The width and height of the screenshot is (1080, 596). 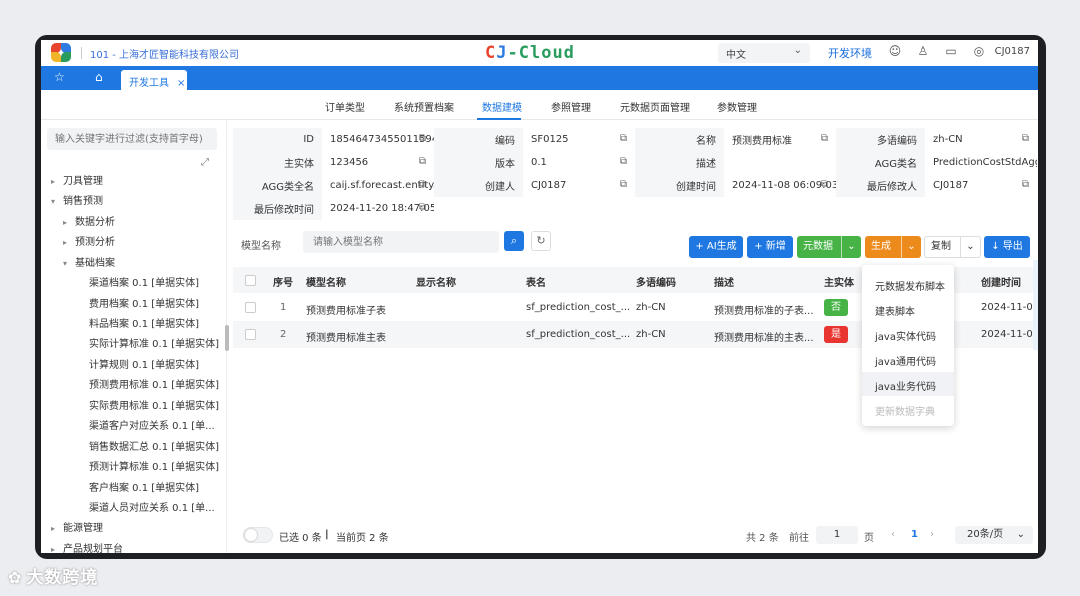 I want to click on total-count: 共 2 条, so click(x=762, y=538).